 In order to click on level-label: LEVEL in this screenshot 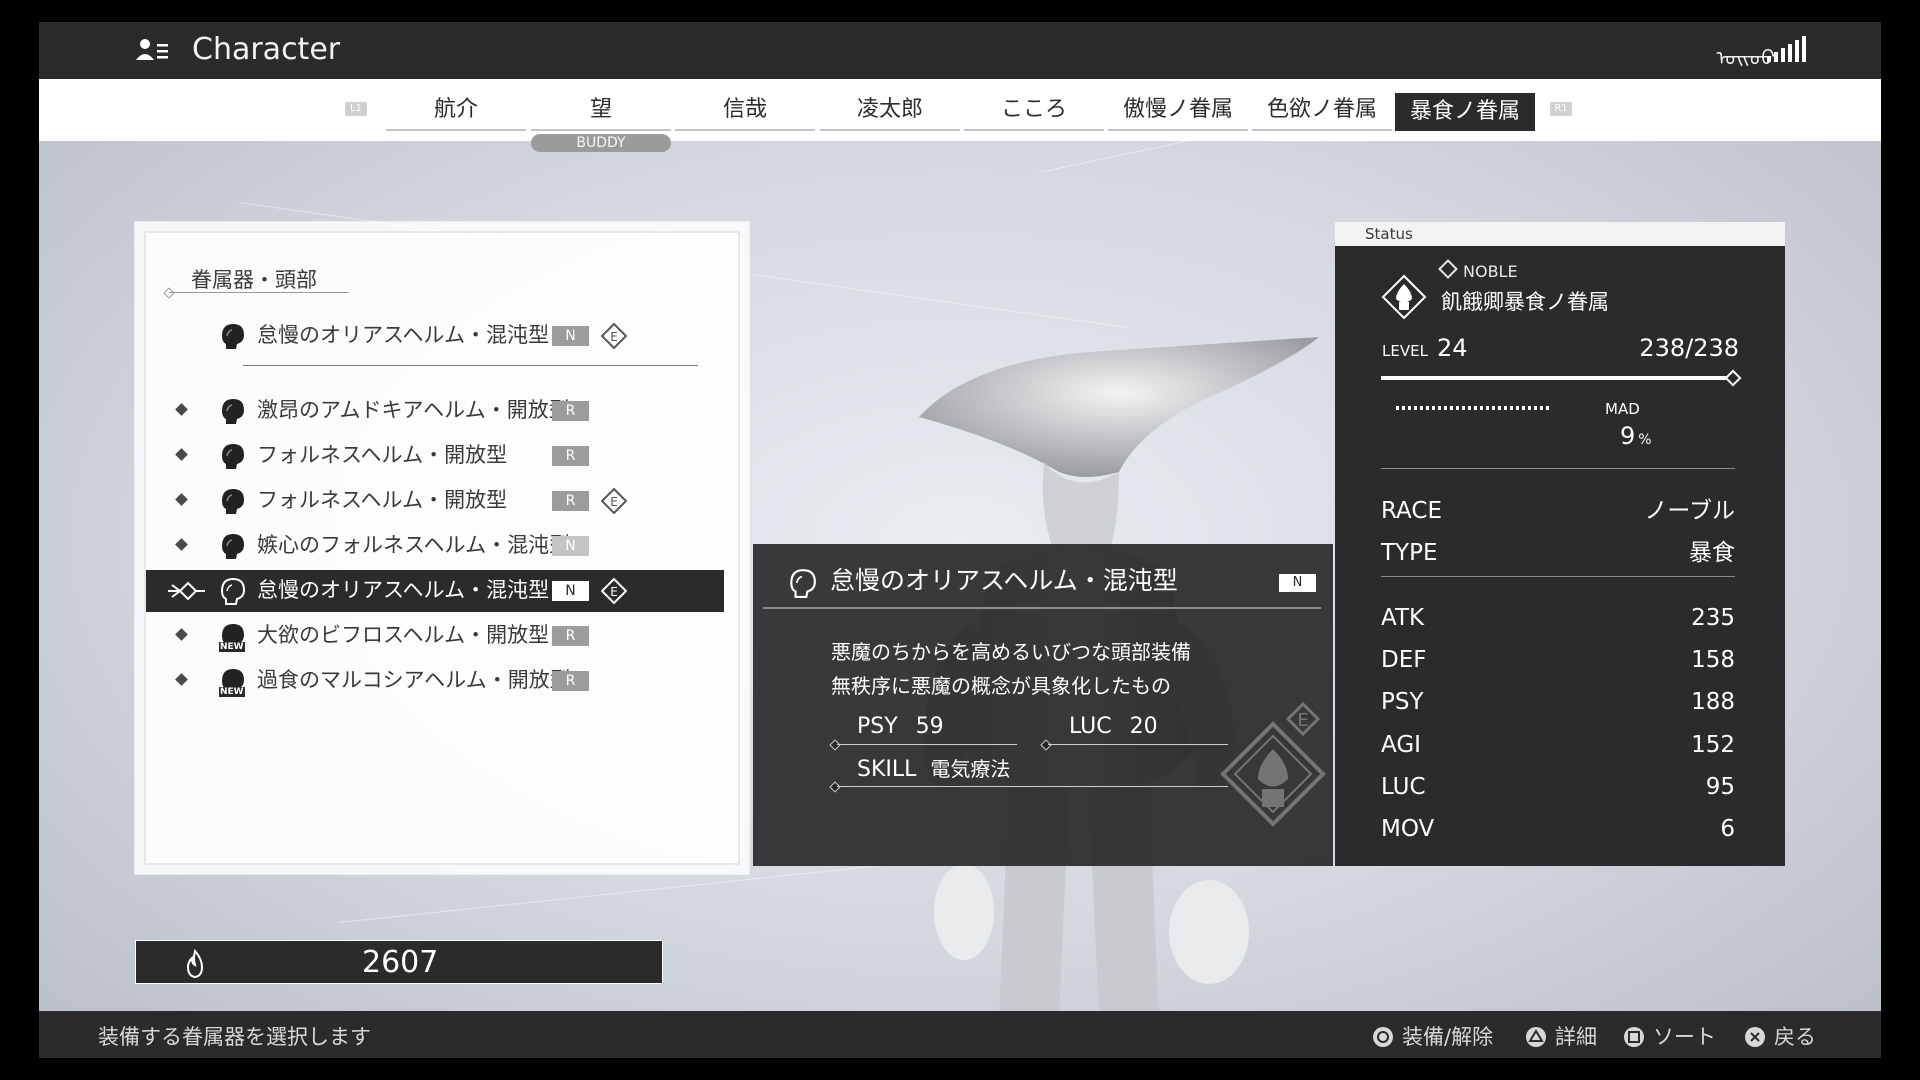, I will do `click(1405, 351)`.